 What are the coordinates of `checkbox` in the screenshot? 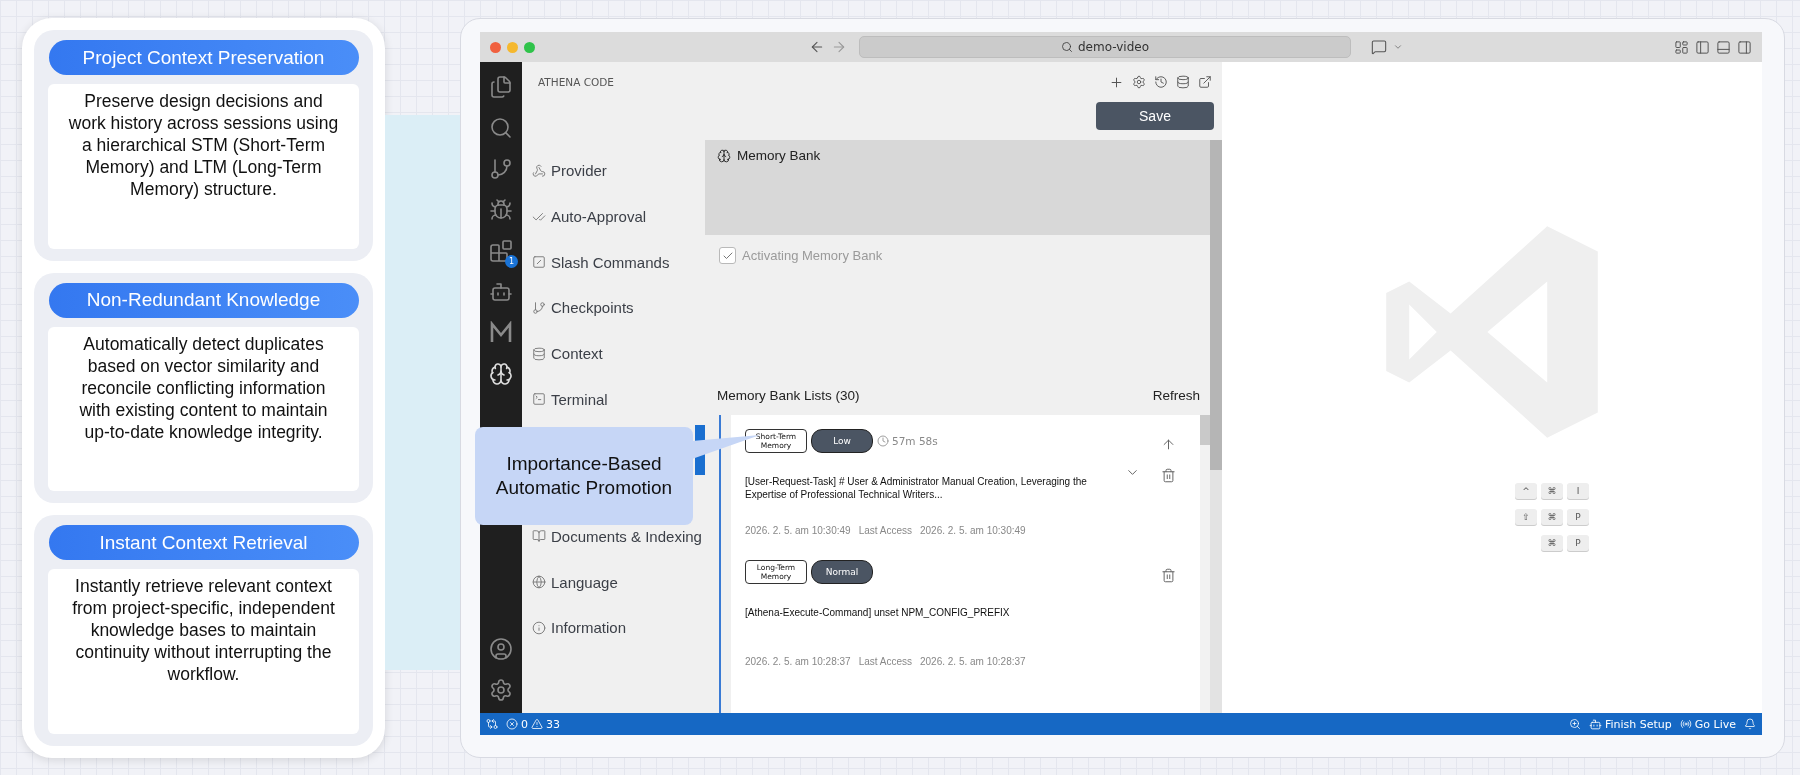 It's located at (727, 255).